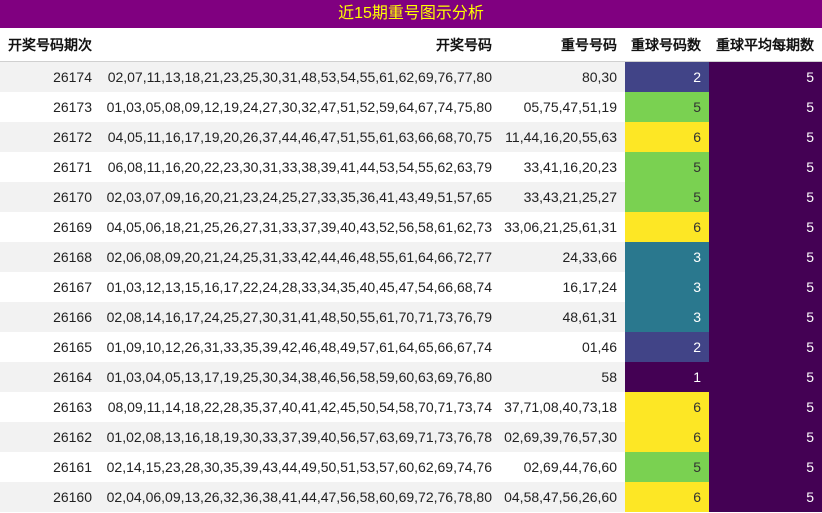  Describe the element at coordinates (599, 77) in the screenshot. I see `cell-repeats: 80,30` at that location.